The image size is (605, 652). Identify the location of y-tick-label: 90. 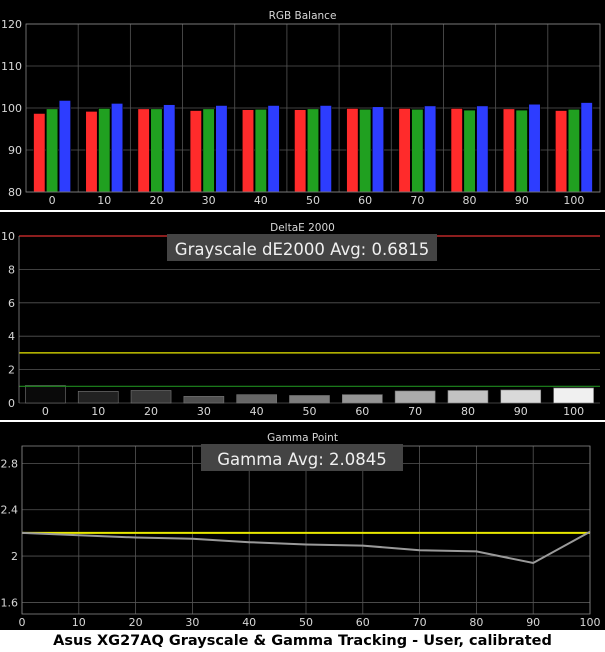
(15, 150).